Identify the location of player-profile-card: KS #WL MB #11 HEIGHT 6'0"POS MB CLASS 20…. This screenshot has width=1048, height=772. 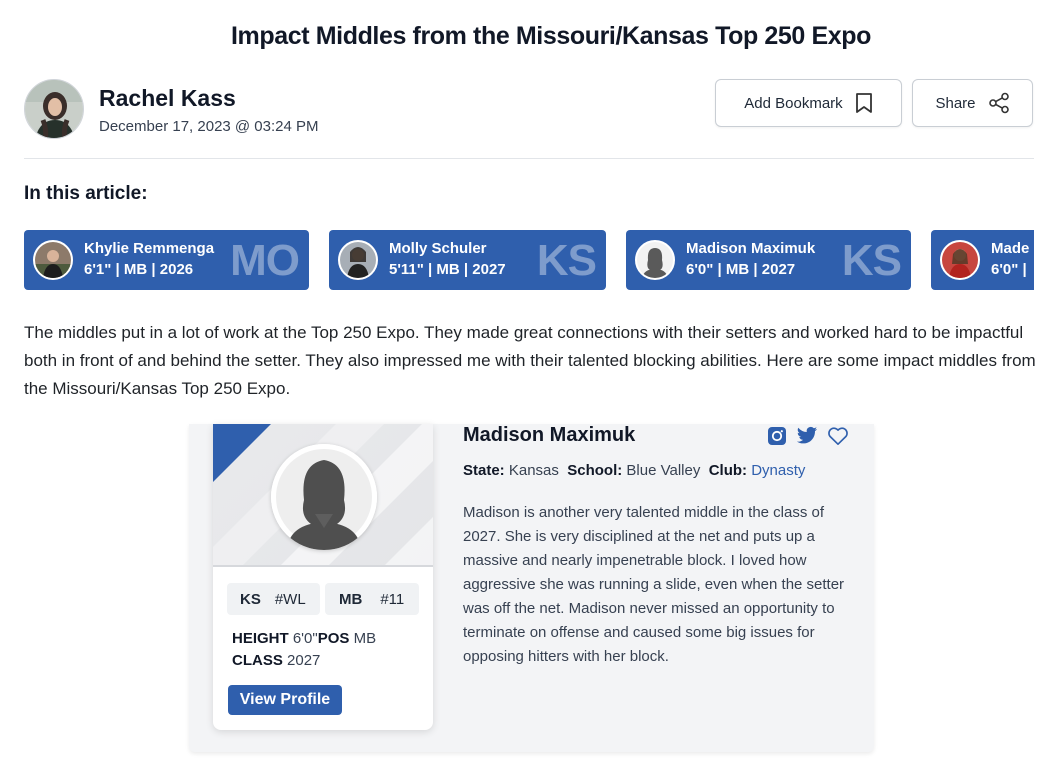
(323, 577).